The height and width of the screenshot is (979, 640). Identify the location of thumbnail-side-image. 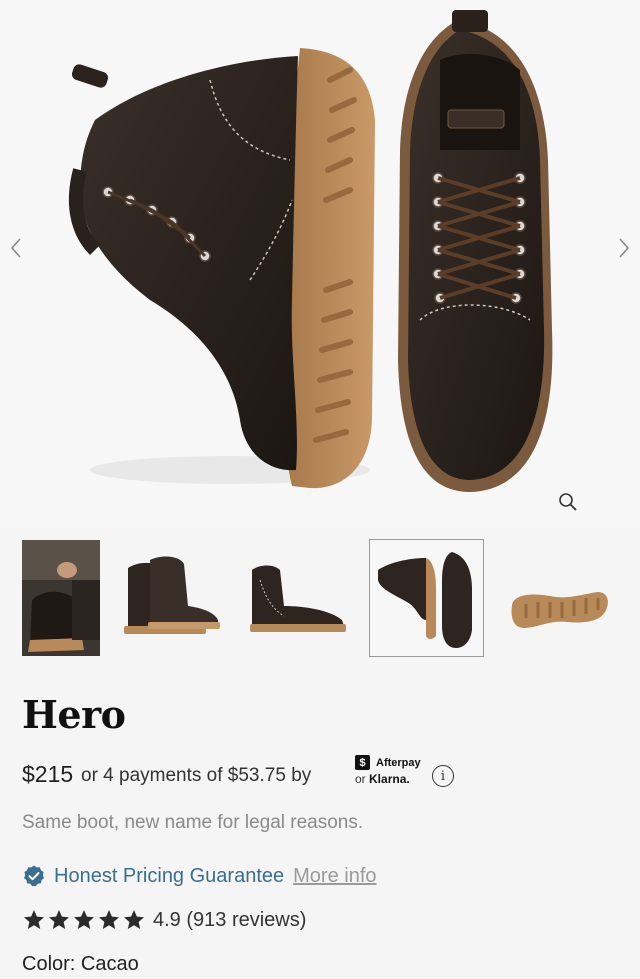
(296, 598).